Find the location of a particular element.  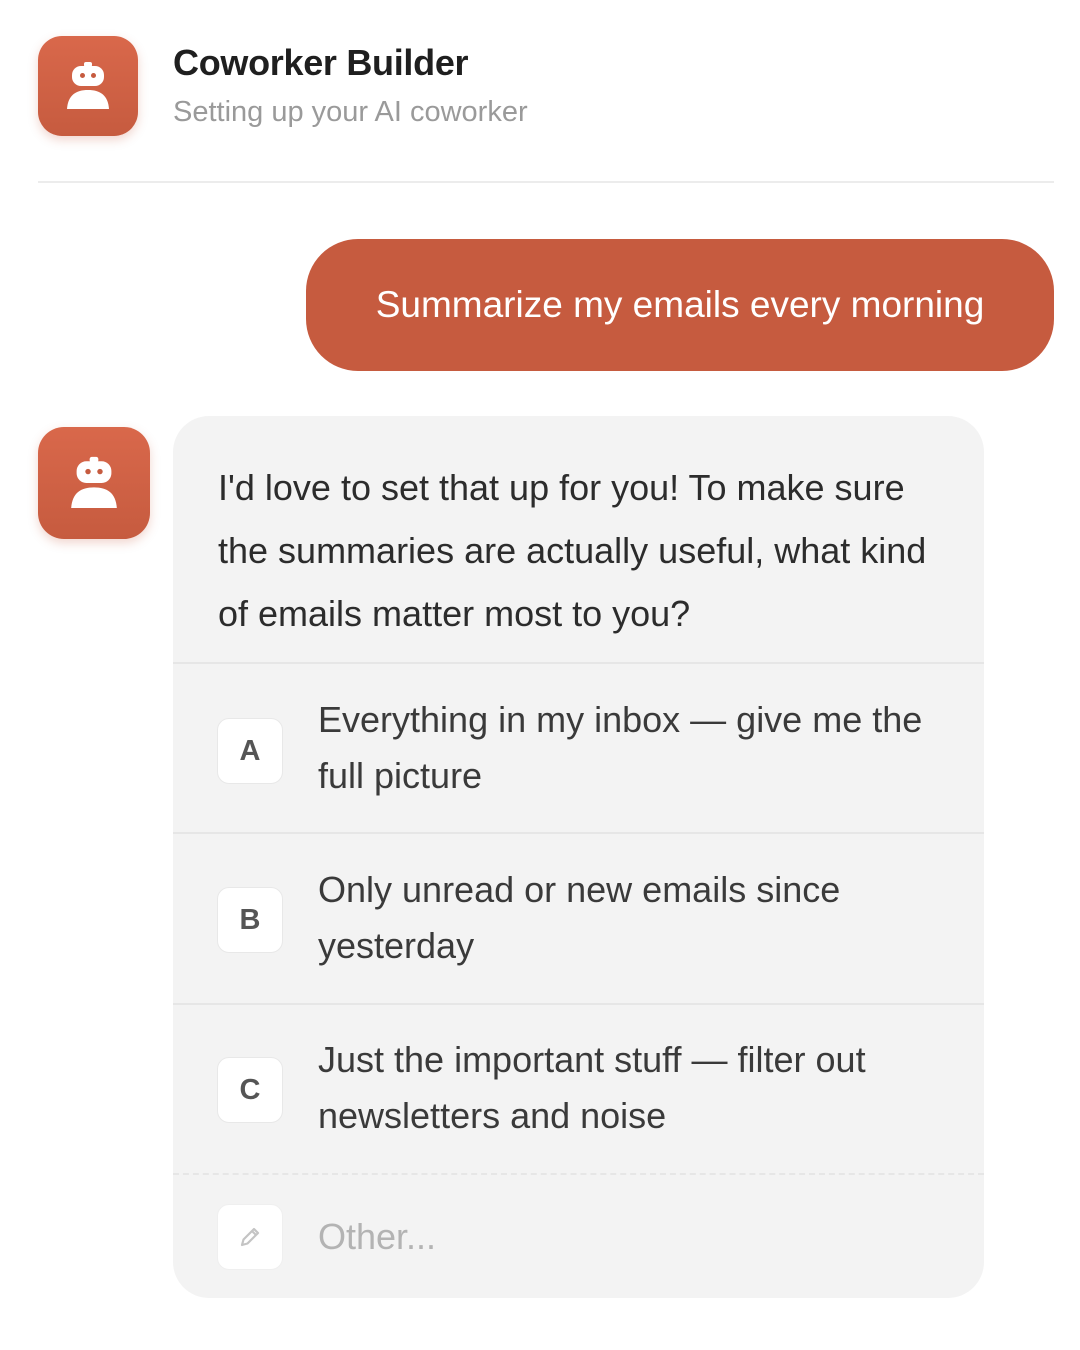

bot-avatar is located at coordinates (94, 483).